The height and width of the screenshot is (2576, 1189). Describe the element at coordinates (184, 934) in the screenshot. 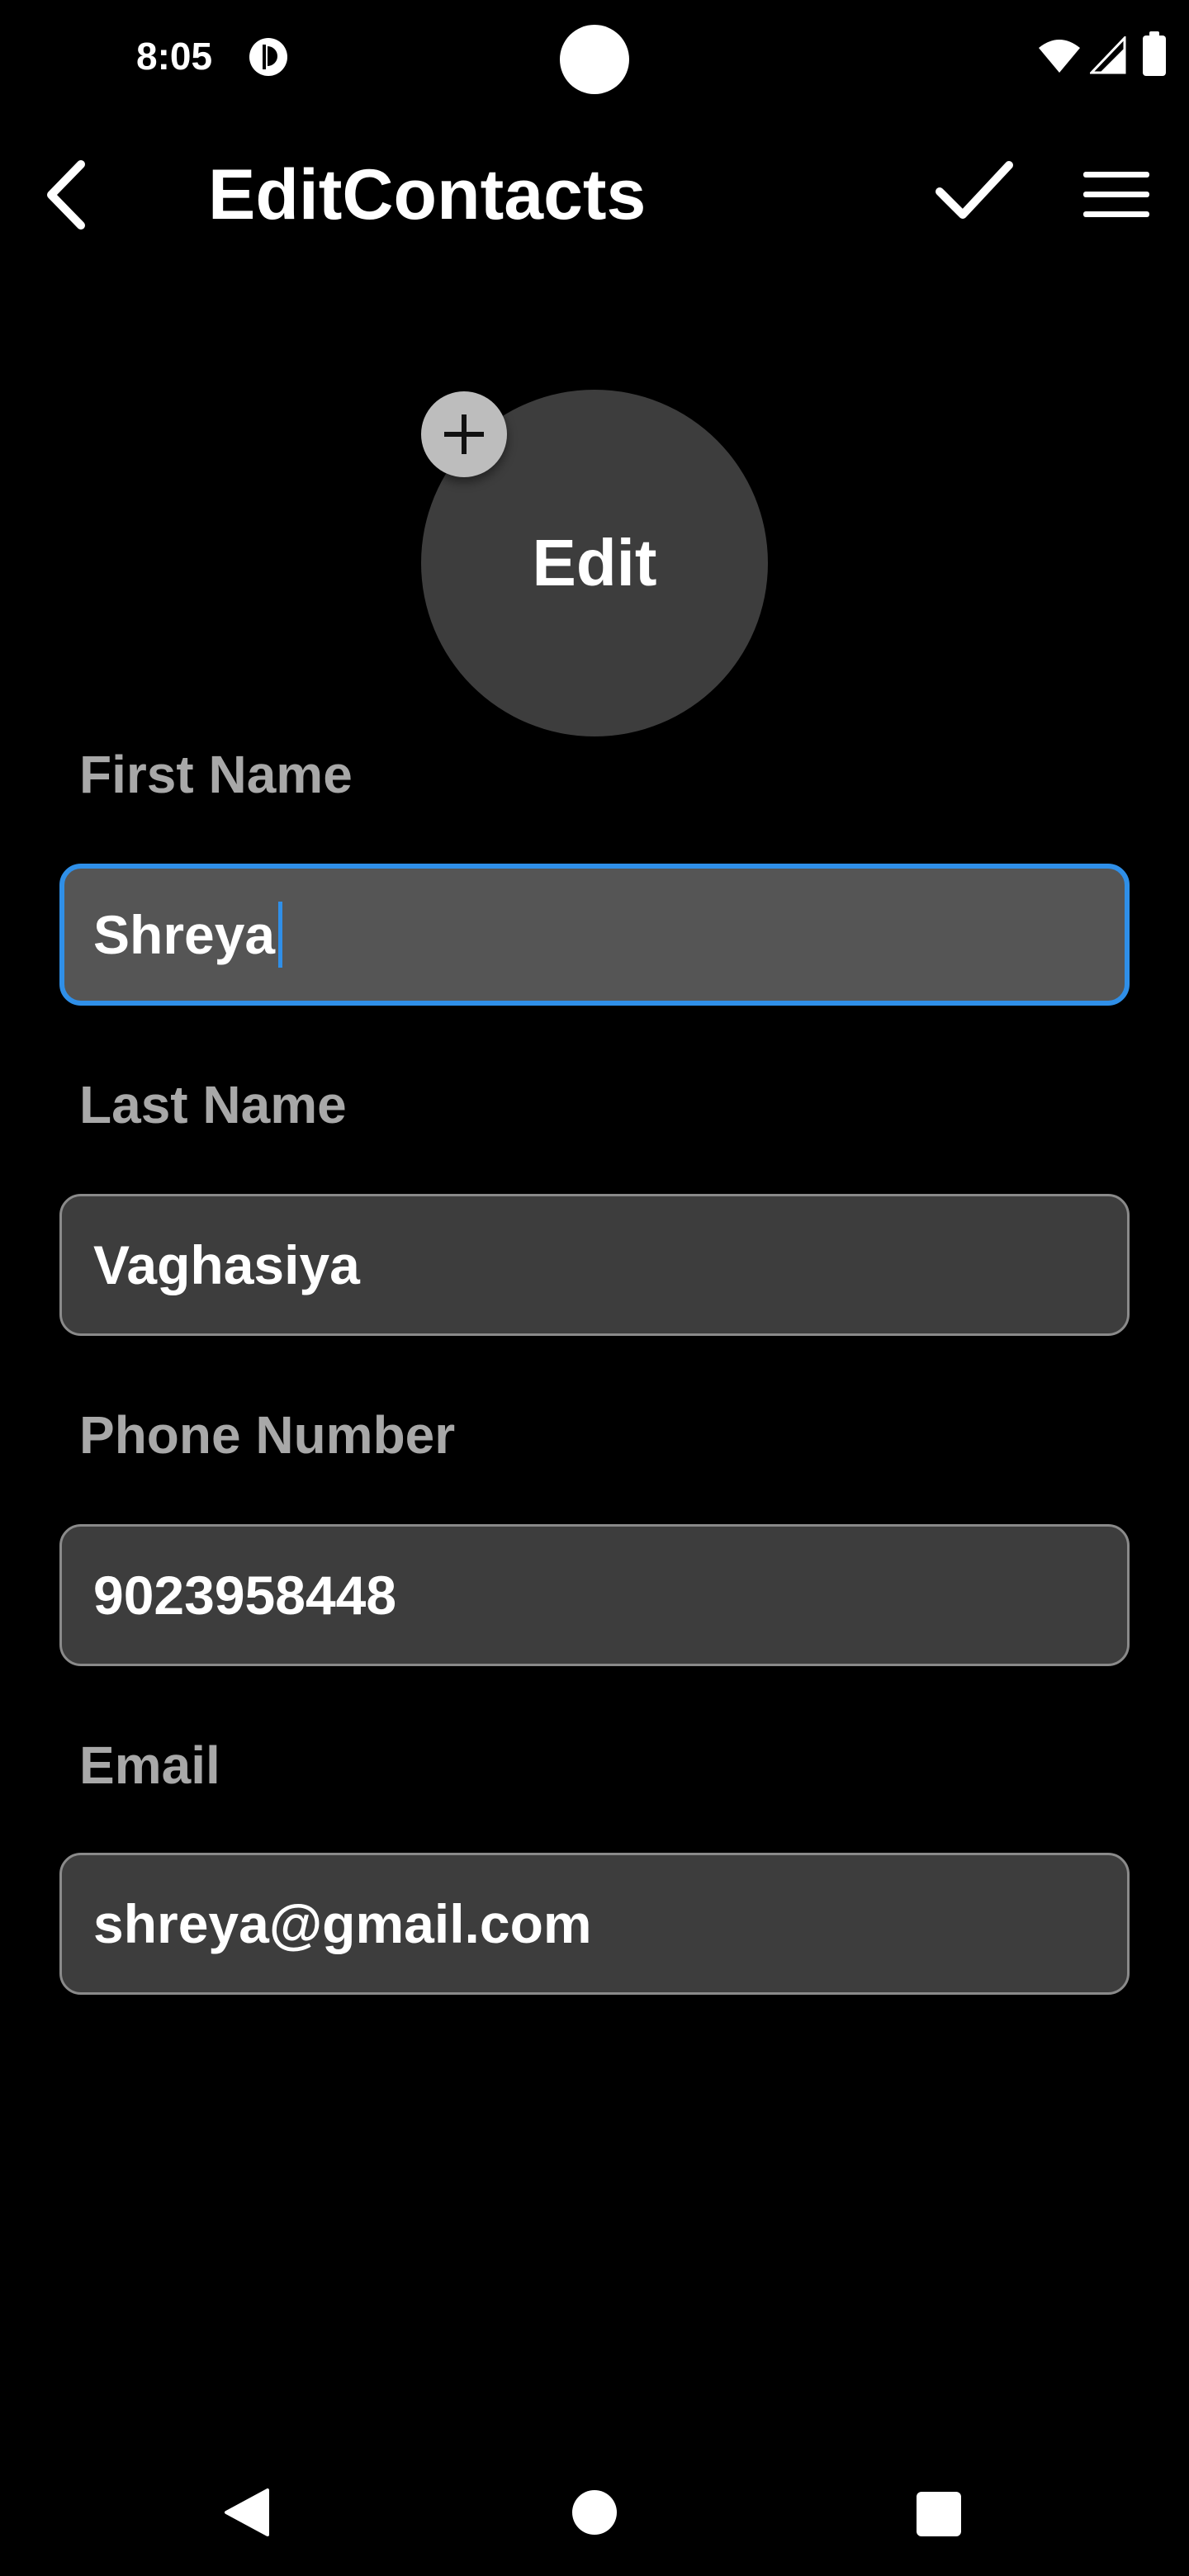

I see `first-name-value: Shreya` at that location.